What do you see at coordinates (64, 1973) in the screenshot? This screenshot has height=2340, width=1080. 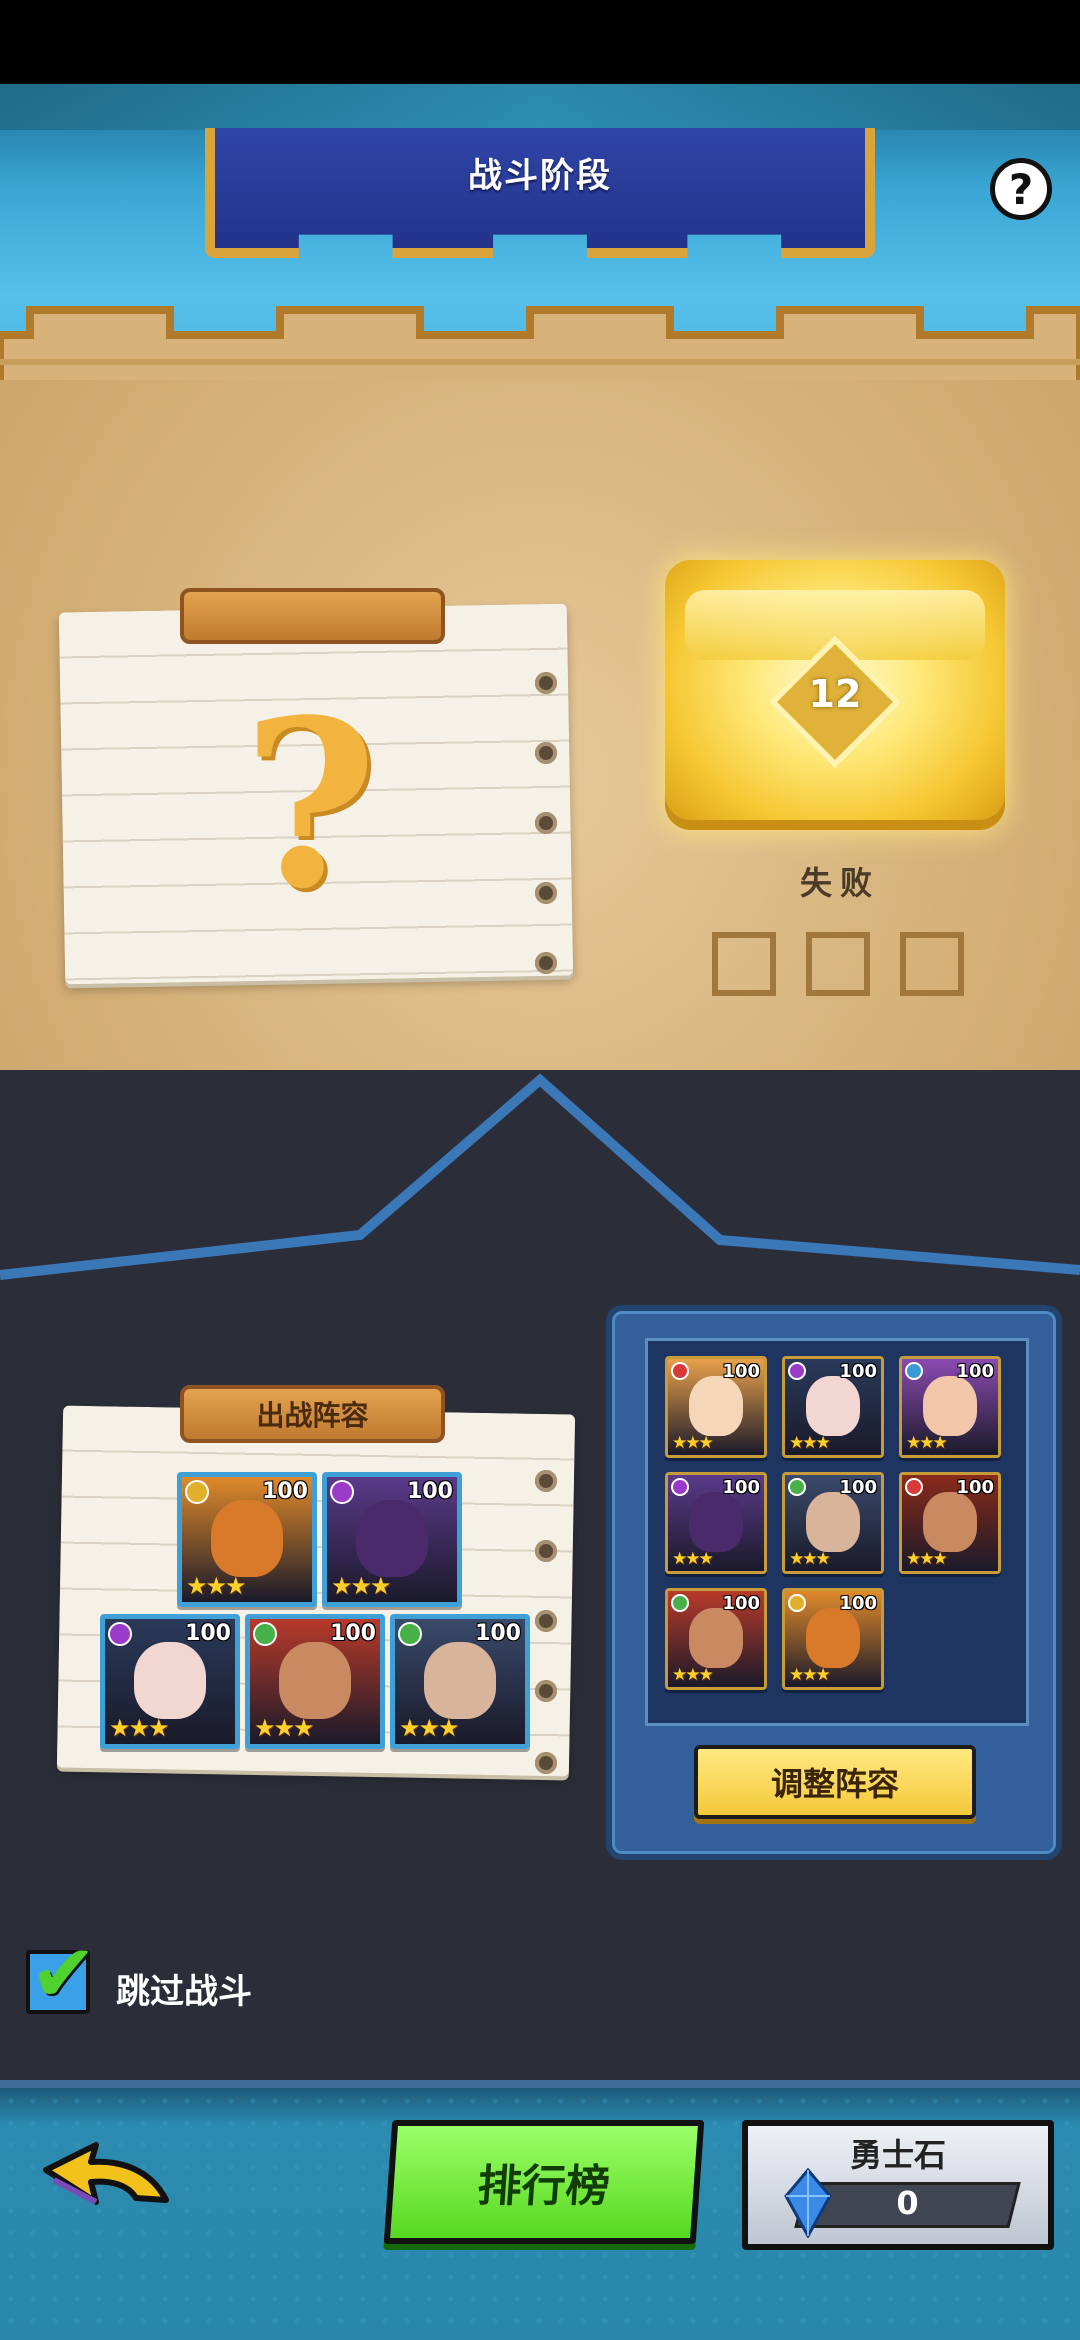 I see `check-icon: ✔` at bounding box center [64, 1973].